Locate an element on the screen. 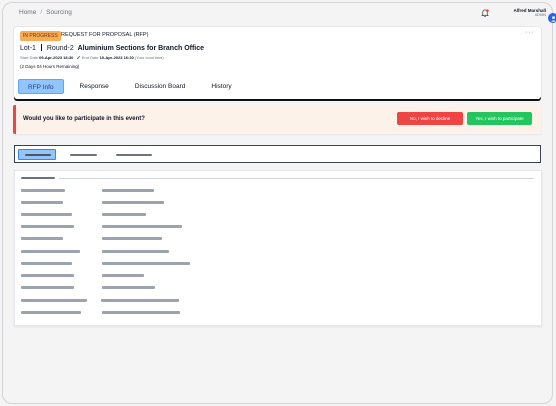 This screenshot has width=556, height=406. breadcrumb-current: Sourcing is located at coordinates (59, 12).